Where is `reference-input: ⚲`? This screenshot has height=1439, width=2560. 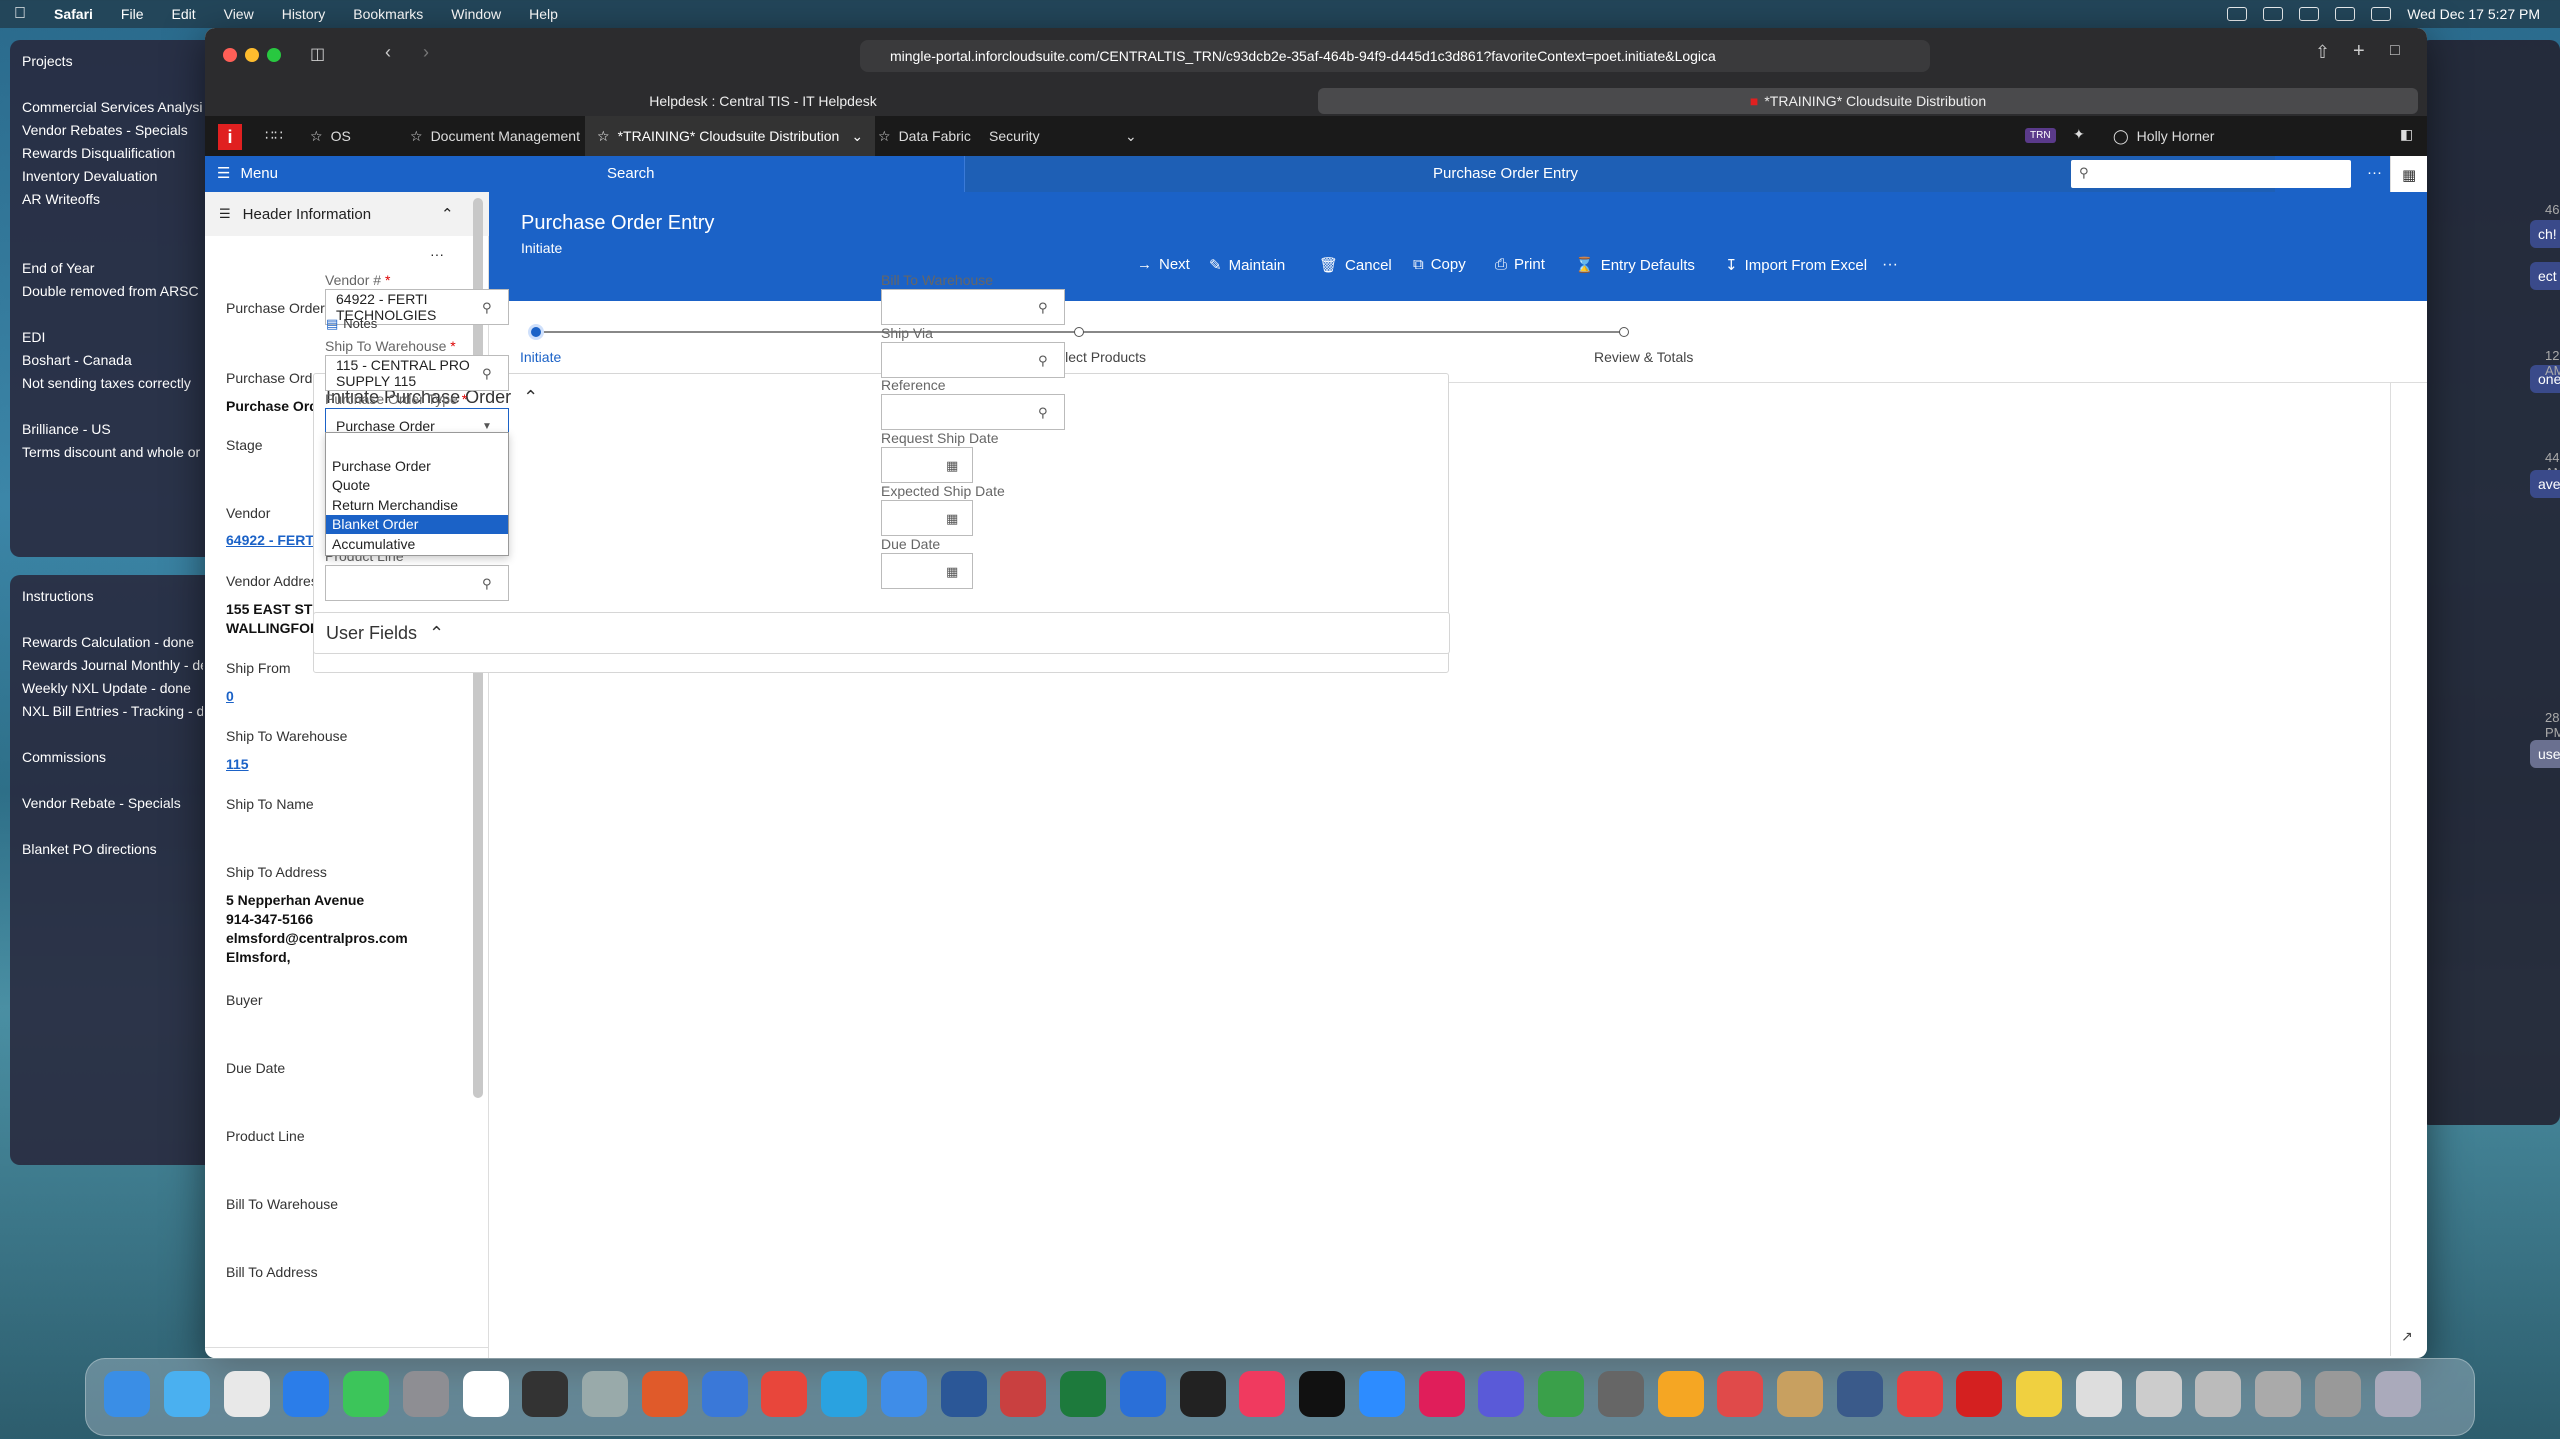
reference-input: ⚲ is located at coordinates (973, 412).